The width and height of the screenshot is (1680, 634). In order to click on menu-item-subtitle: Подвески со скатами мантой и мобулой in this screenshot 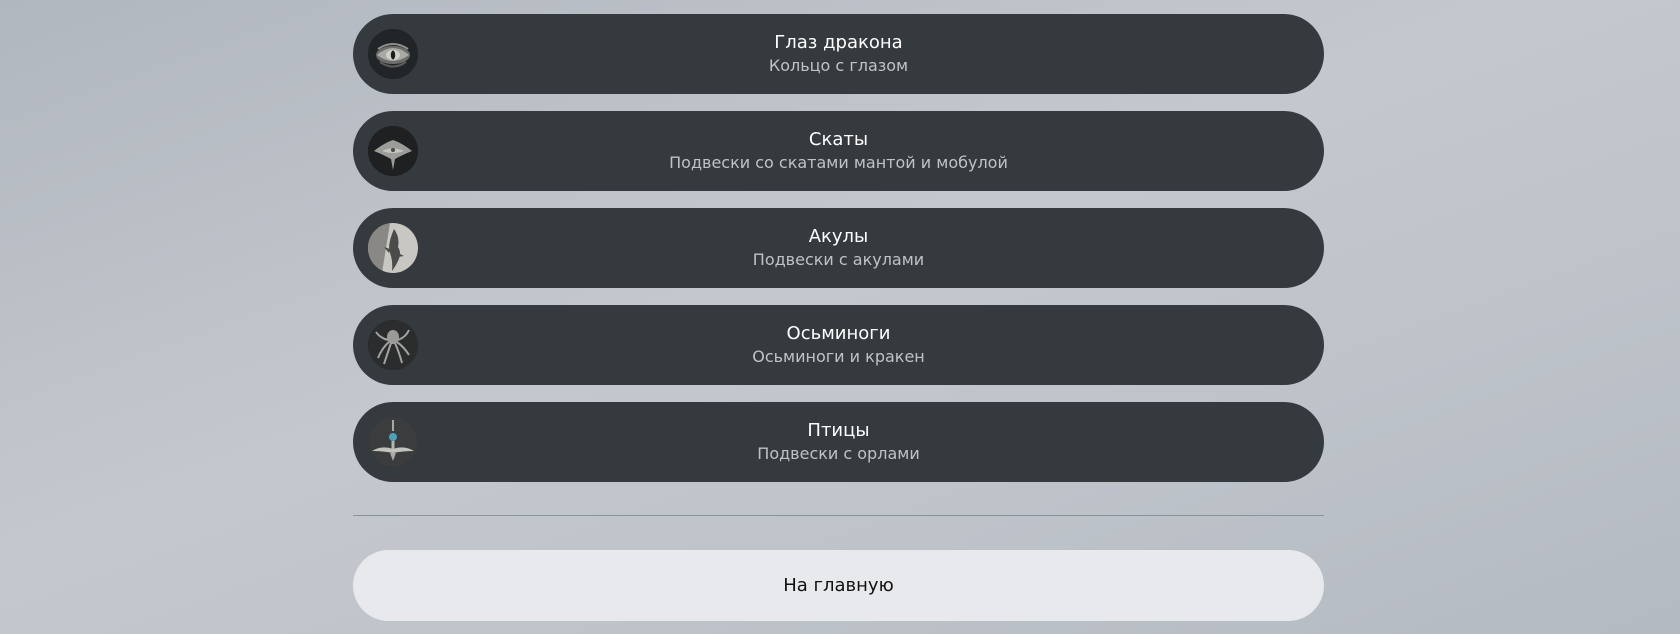, I will do `click(838, 162)`.